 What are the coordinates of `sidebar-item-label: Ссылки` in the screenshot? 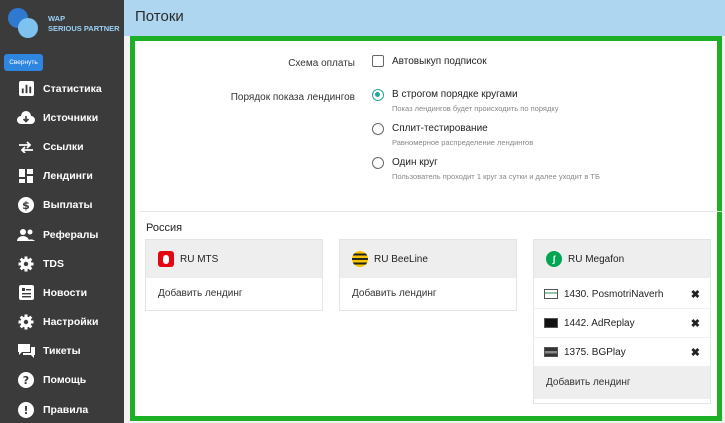 It's located at (63, 146).